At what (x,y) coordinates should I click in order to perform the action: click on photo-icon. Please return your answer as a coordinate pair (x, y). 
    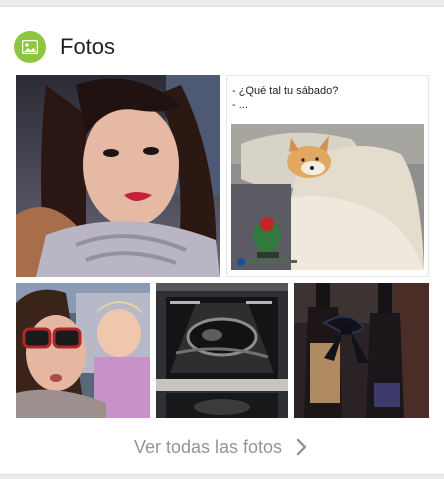
    Looking at the image, I should click on (30, 47).